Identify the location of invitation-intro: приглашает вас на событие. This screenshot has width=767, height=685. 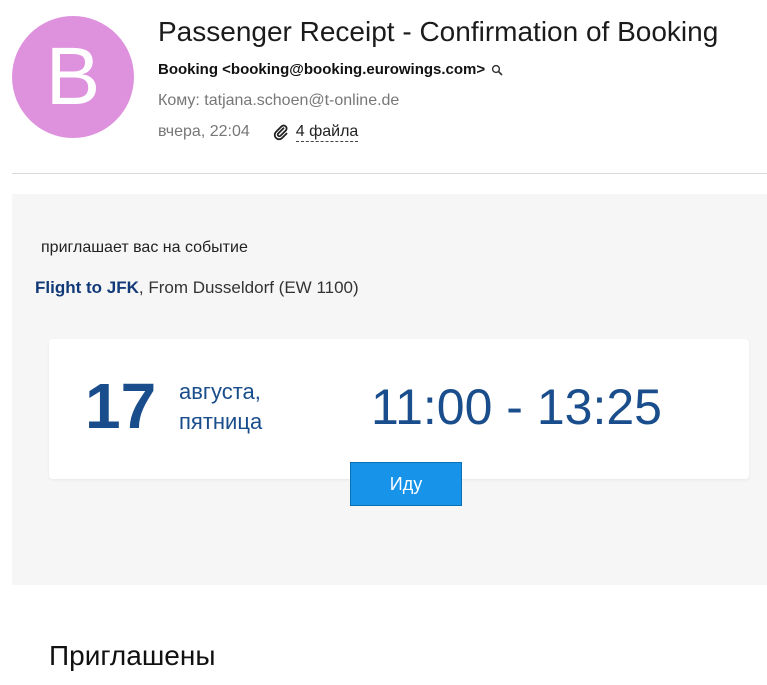
(144, 247).